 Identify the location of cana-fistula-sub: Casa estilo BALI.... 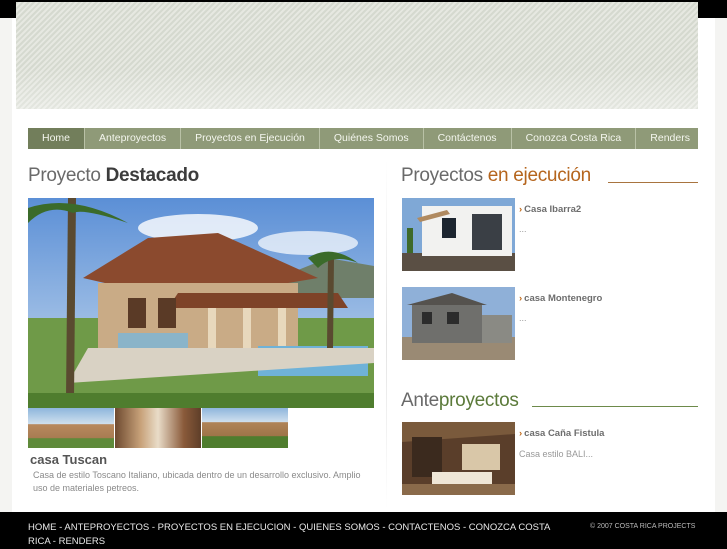
(556, 454).